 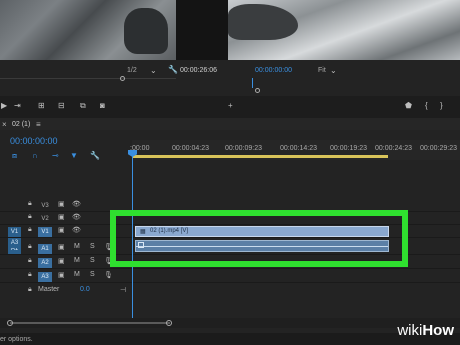 What do you see at coordinates (322, 70) in the screenshot?
I see `program-fit-select: Fit` at bounding box center [322, 70].